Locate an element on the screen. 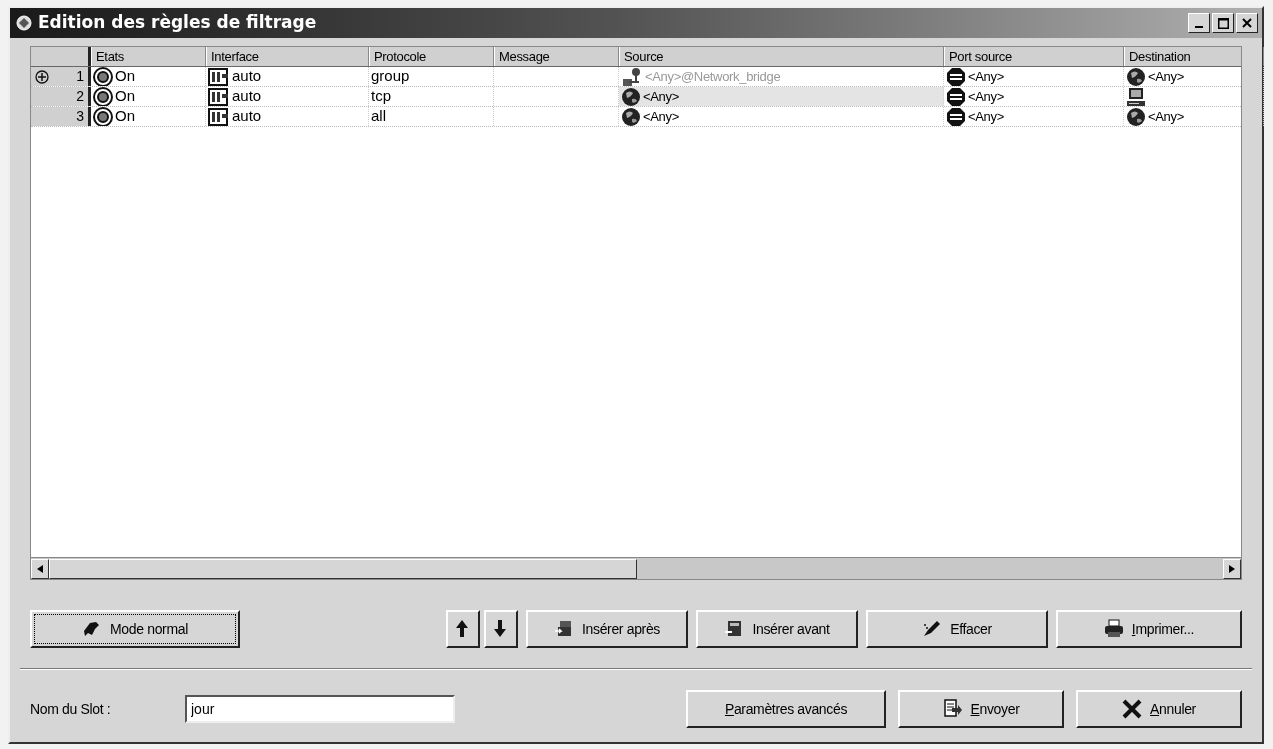 The width and height of the screenshot is (1273, 749). erase-button: Effacer is located at coordinates (957, 629).